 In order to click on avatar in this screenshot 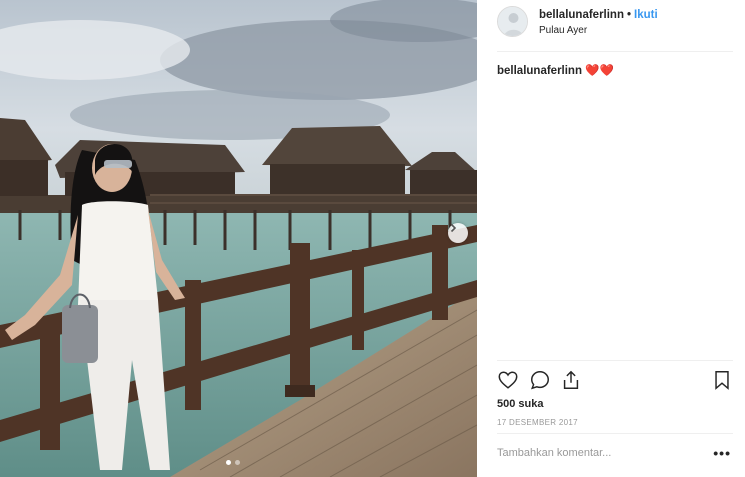, I will do `click(512, 21)`.